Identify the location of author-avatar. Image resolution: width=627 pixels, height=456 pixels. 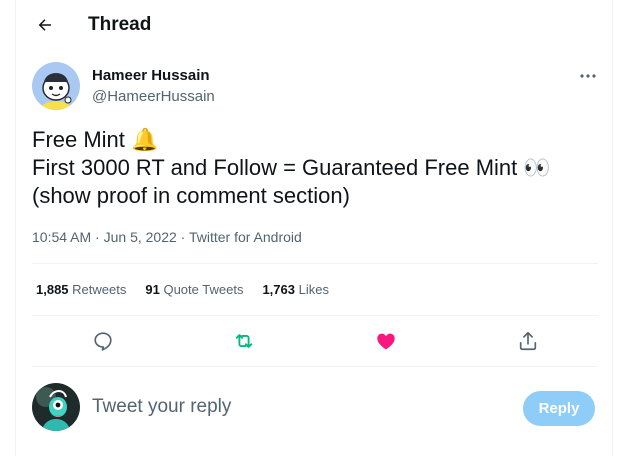
(56, 86).